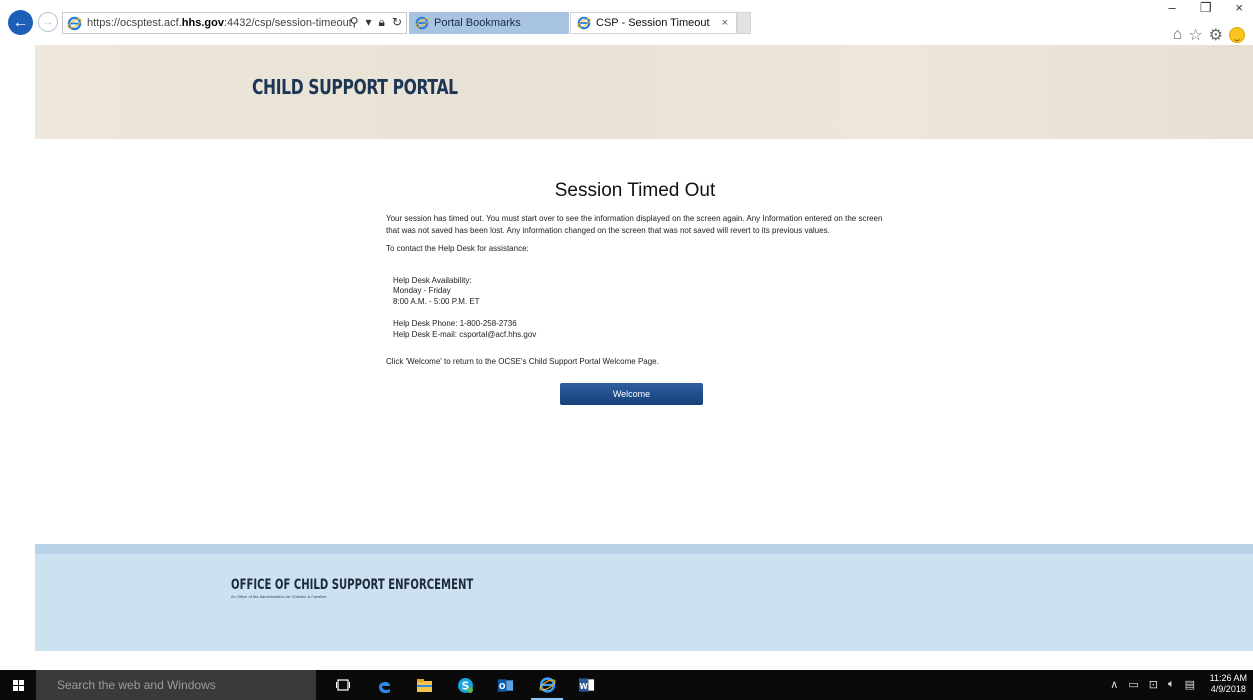 This screenshot has width=1253, height=700. I want to click on portal-header: CHILD SUPPORT PORTAL, so click(644, 92).